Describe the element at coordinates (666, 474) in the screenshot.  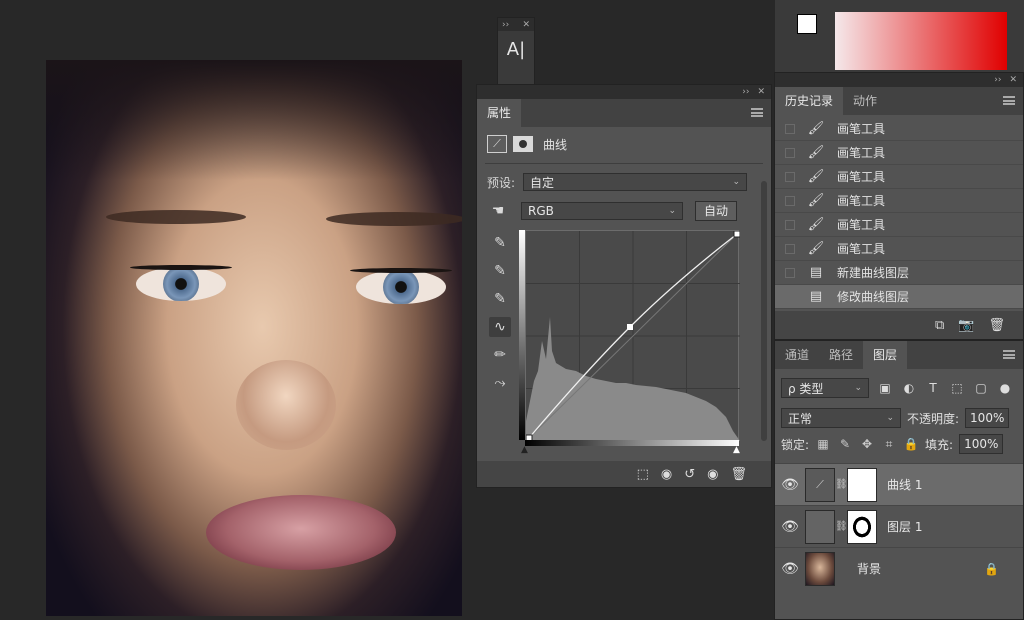
I see `view-previous-icon: ◉` at that location.